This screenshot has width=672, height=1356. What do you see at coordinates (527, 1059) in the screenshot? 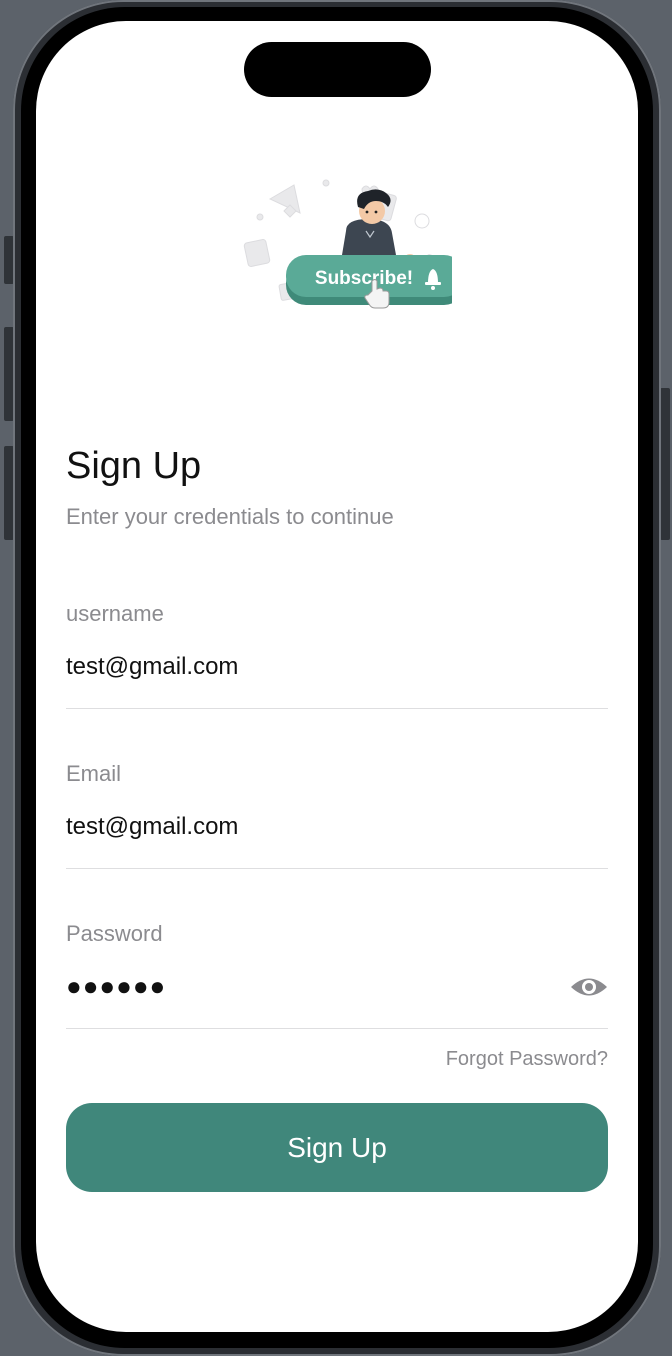
I see `forgot-password-link: Forgot Password?` at bounding box center [527, 1059].